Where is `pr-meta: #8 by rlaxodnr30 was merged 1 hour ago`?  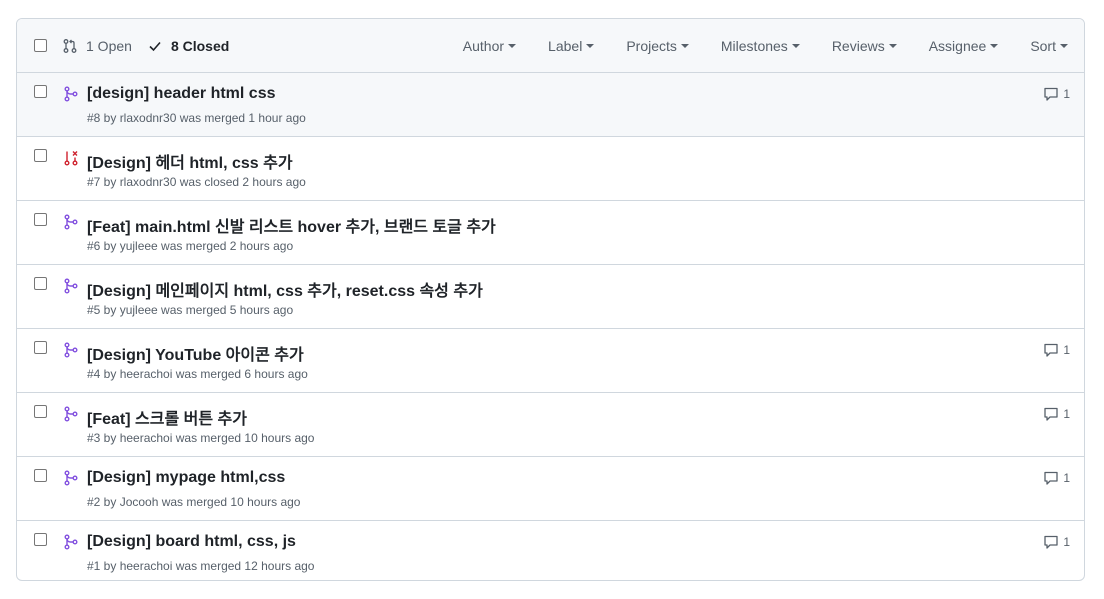
pr-meta: #8 by rlaxodnr30 was merged 1 hour ago is located at coordinates (196, 118).